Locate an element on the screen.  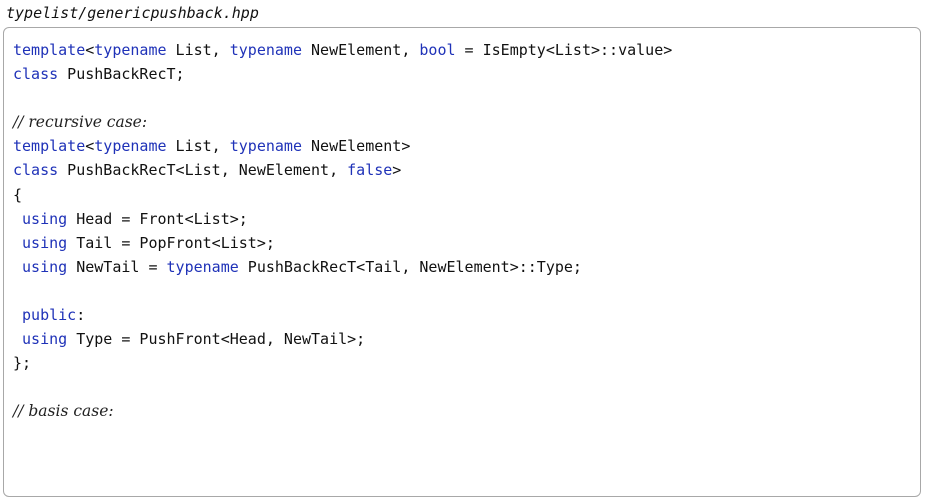
code-comment: // recursive case: is located at coordinates (80, 122).